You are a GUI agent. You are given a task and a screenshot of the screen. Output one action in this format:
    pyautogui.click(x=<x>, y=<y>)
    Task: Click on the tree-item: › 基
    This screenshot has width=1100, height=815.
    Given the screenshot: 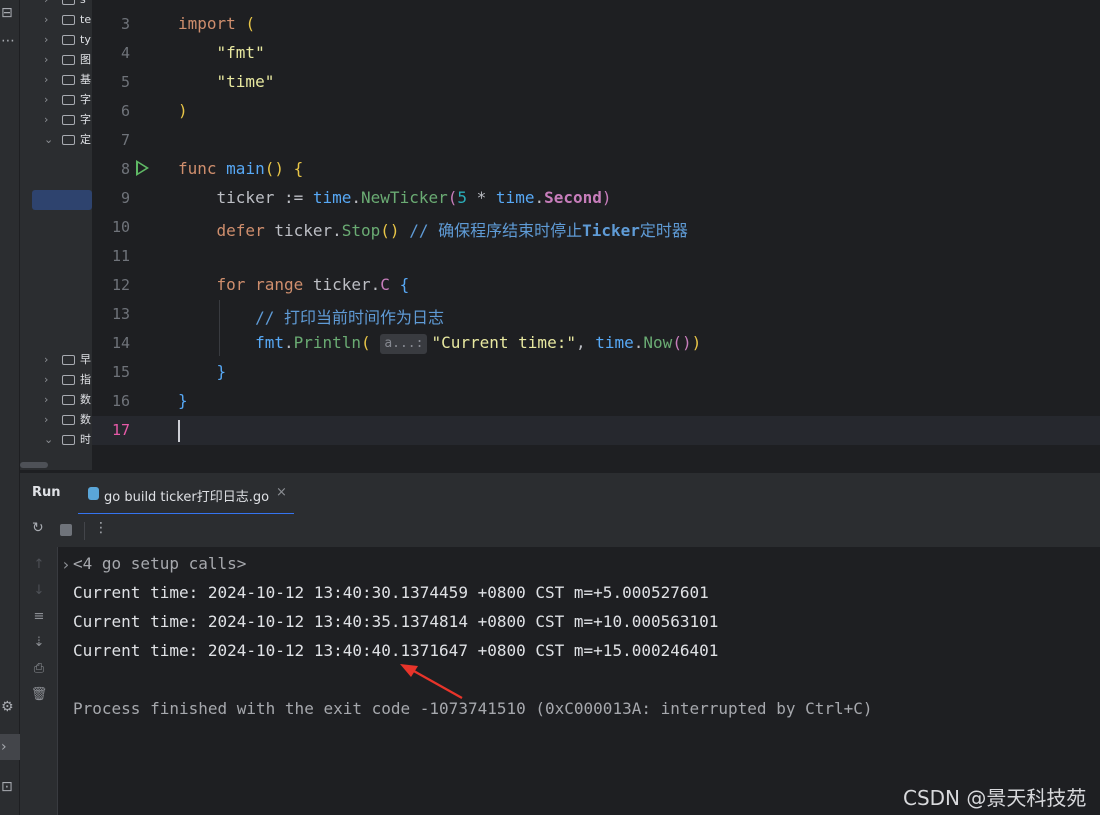 What is the action you would take?
    pyautogui.click(x=56, y=80)
    